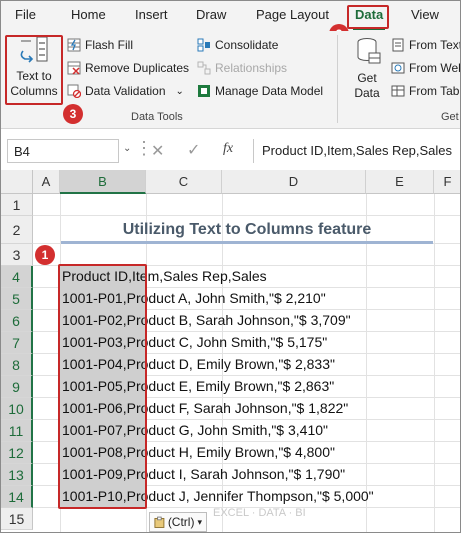 Image resolution: width=461 pixels, height=533 pixels. What do you see at coordinates (247, 242) in the screenshot?
I see `title-underline` at bounding box center [247, 242].